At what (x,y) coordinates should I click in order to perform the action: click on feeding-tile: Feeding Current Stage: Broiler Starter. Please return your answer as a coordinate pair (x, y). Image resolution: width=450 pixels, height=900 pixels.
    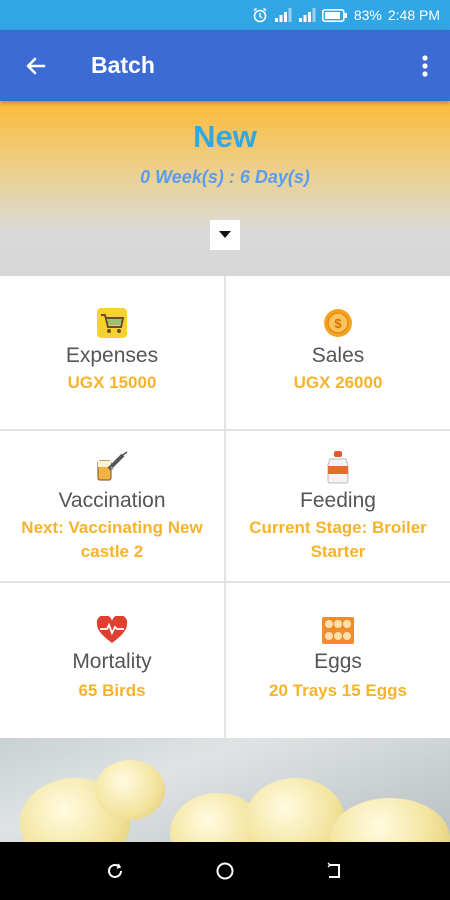
    Looking at the image, I should click on (338, 506).